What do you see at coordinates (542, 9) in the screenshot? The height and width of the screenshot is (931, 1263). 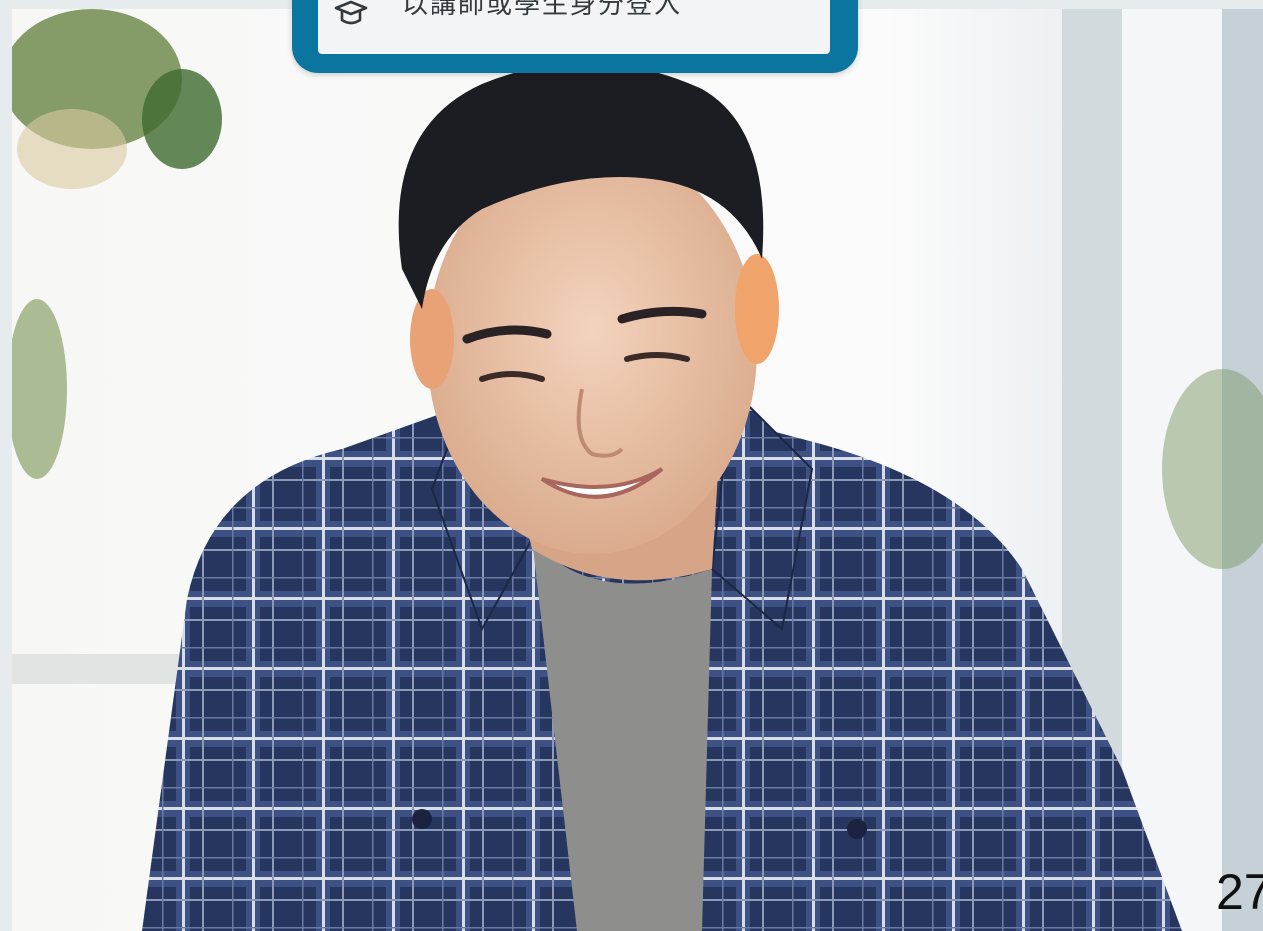 I see `login-option-label: 以講師或學生身分登入` at bounding box center [542, 9].